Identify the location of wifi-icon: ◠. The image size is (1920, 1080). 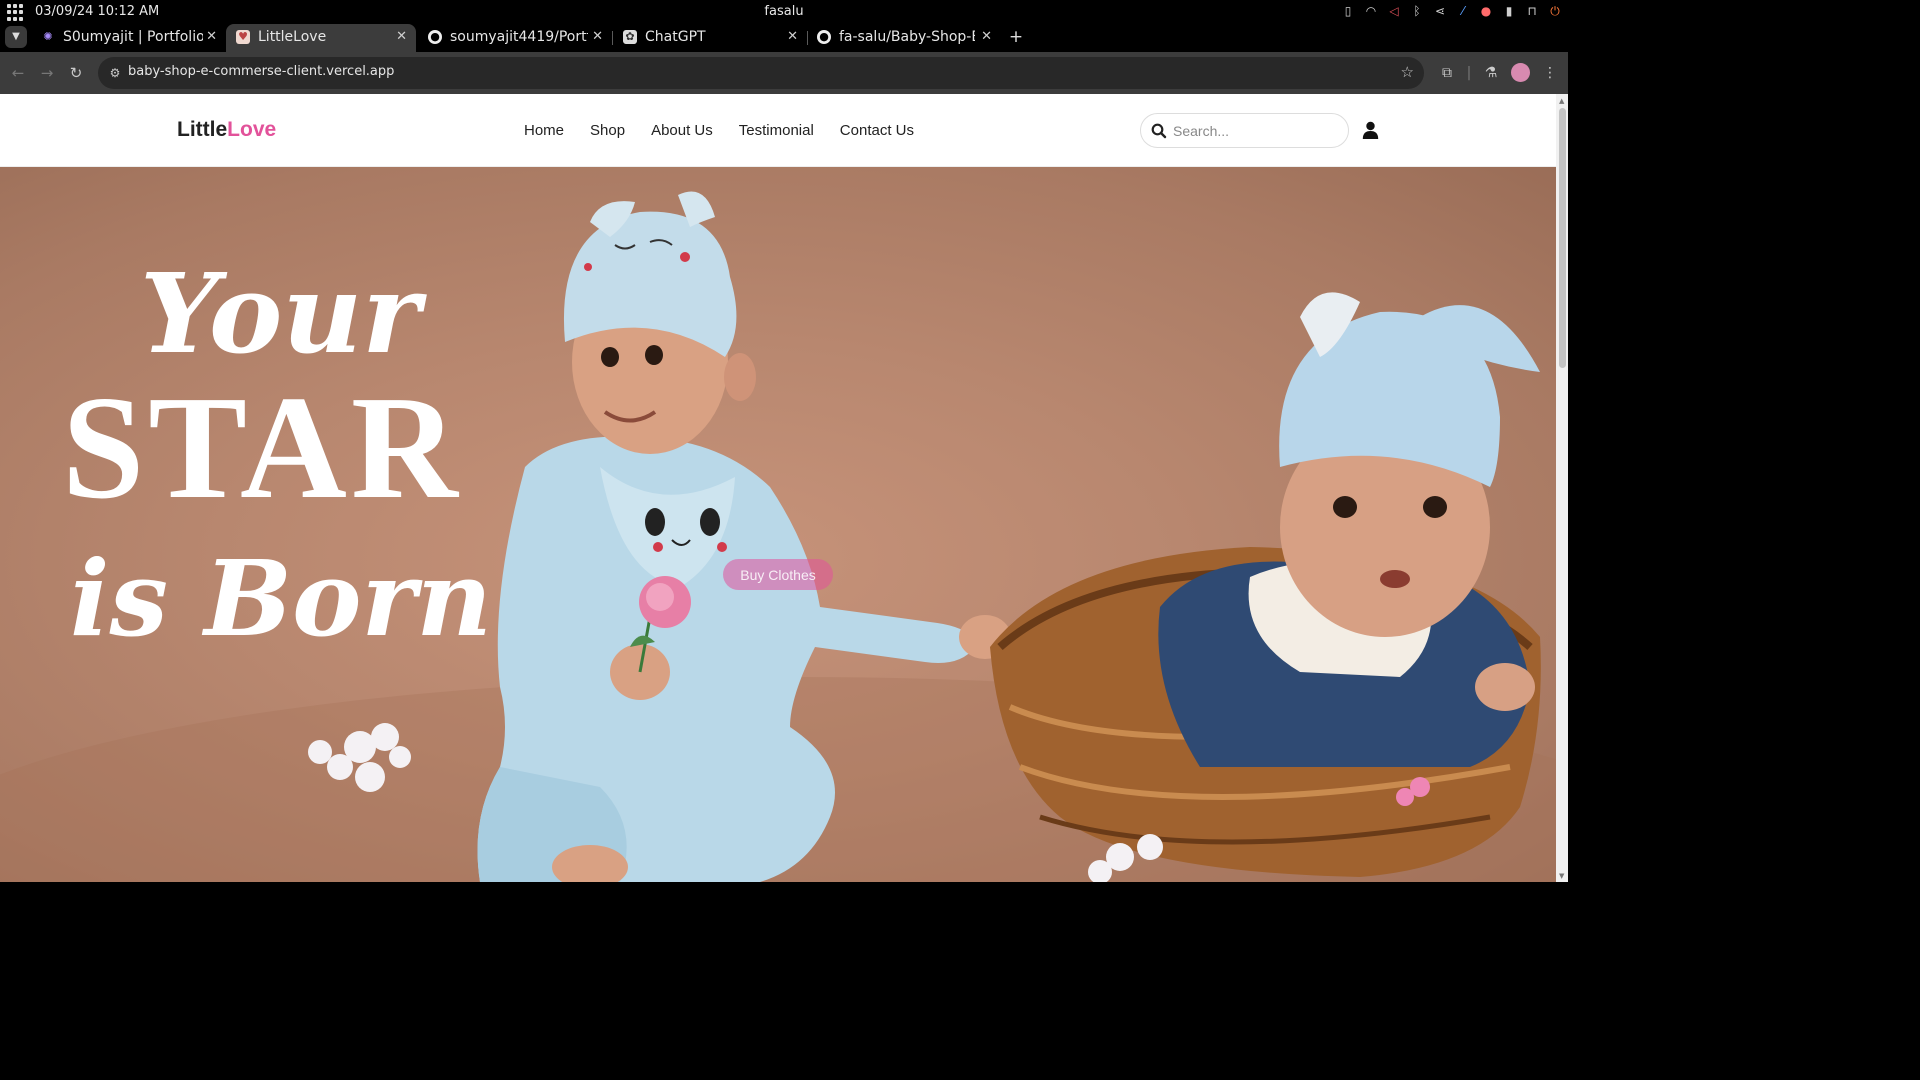
(1371, 11).